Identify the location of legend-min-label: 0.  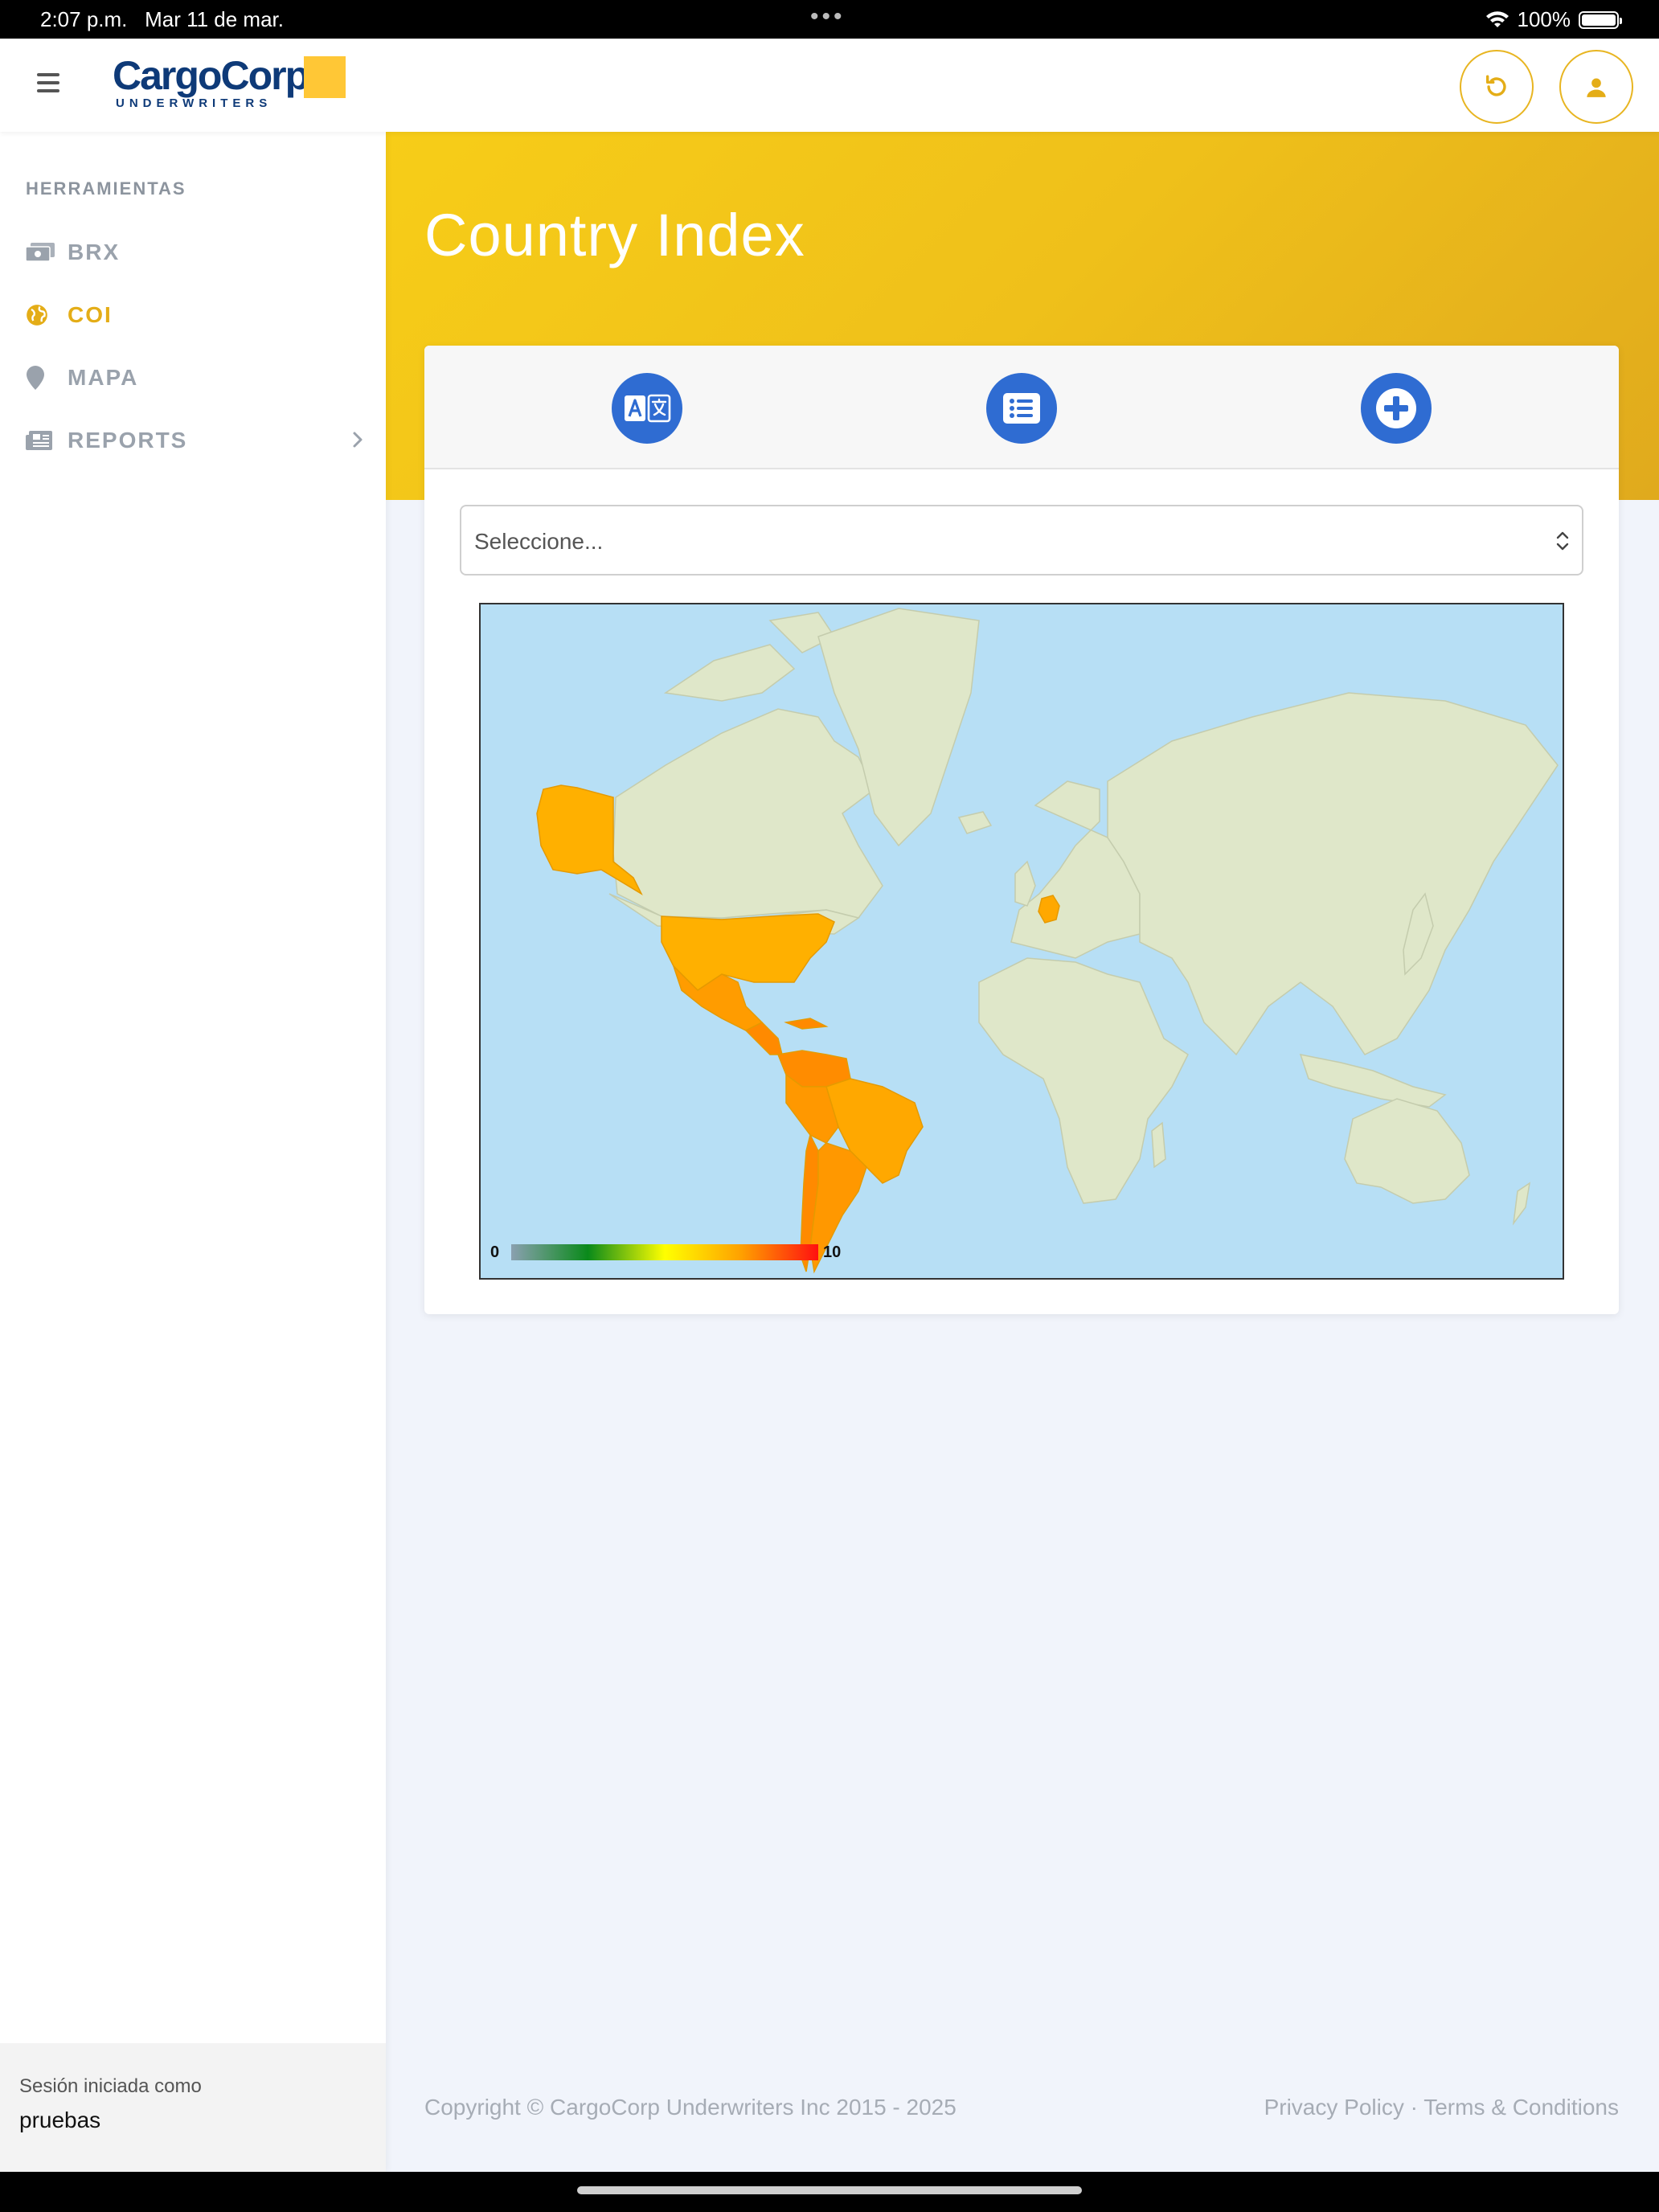
(495, 1252).